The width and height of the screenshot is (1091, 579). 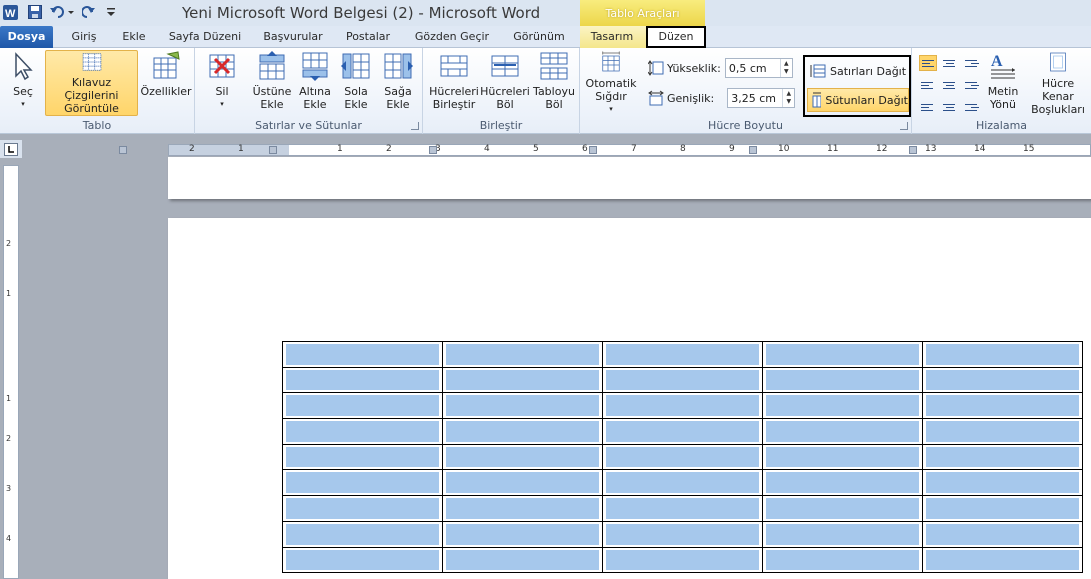 I want to click on tab-insert: Ekle, so click(x=134, y=37).